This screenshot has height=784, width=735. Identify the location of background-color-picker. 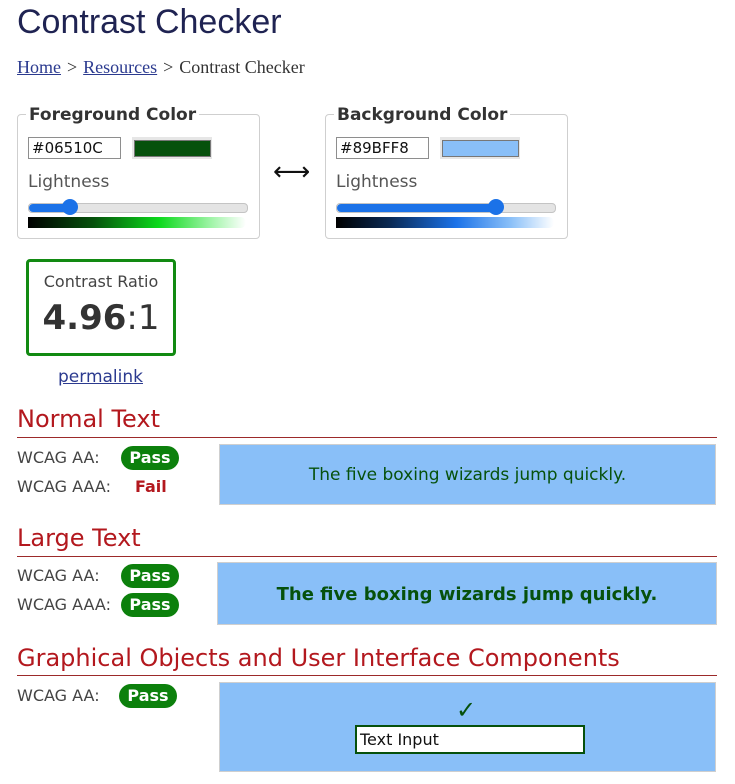
(480, 148).